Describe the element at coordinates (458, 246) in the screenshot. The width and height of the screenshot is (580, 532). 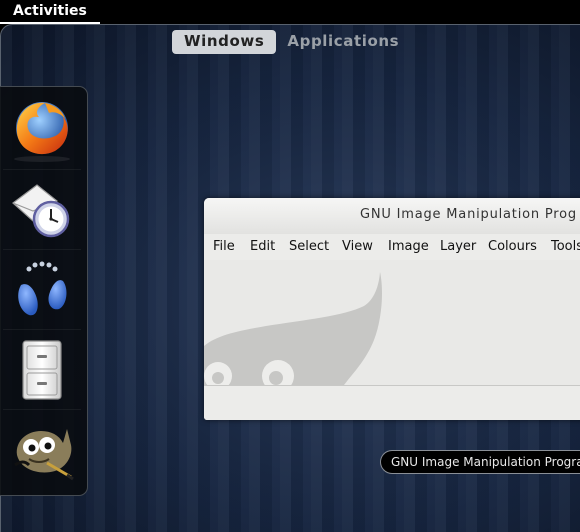
I see `menu-layer: Layer` at that location.